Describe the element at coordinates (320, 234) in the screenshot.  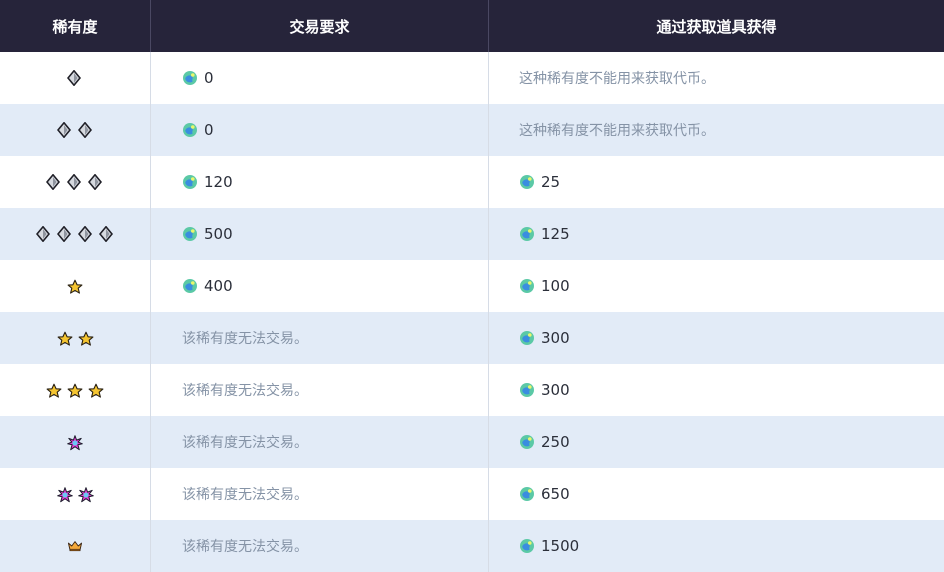
I see `trade-cell: 500` at that location.